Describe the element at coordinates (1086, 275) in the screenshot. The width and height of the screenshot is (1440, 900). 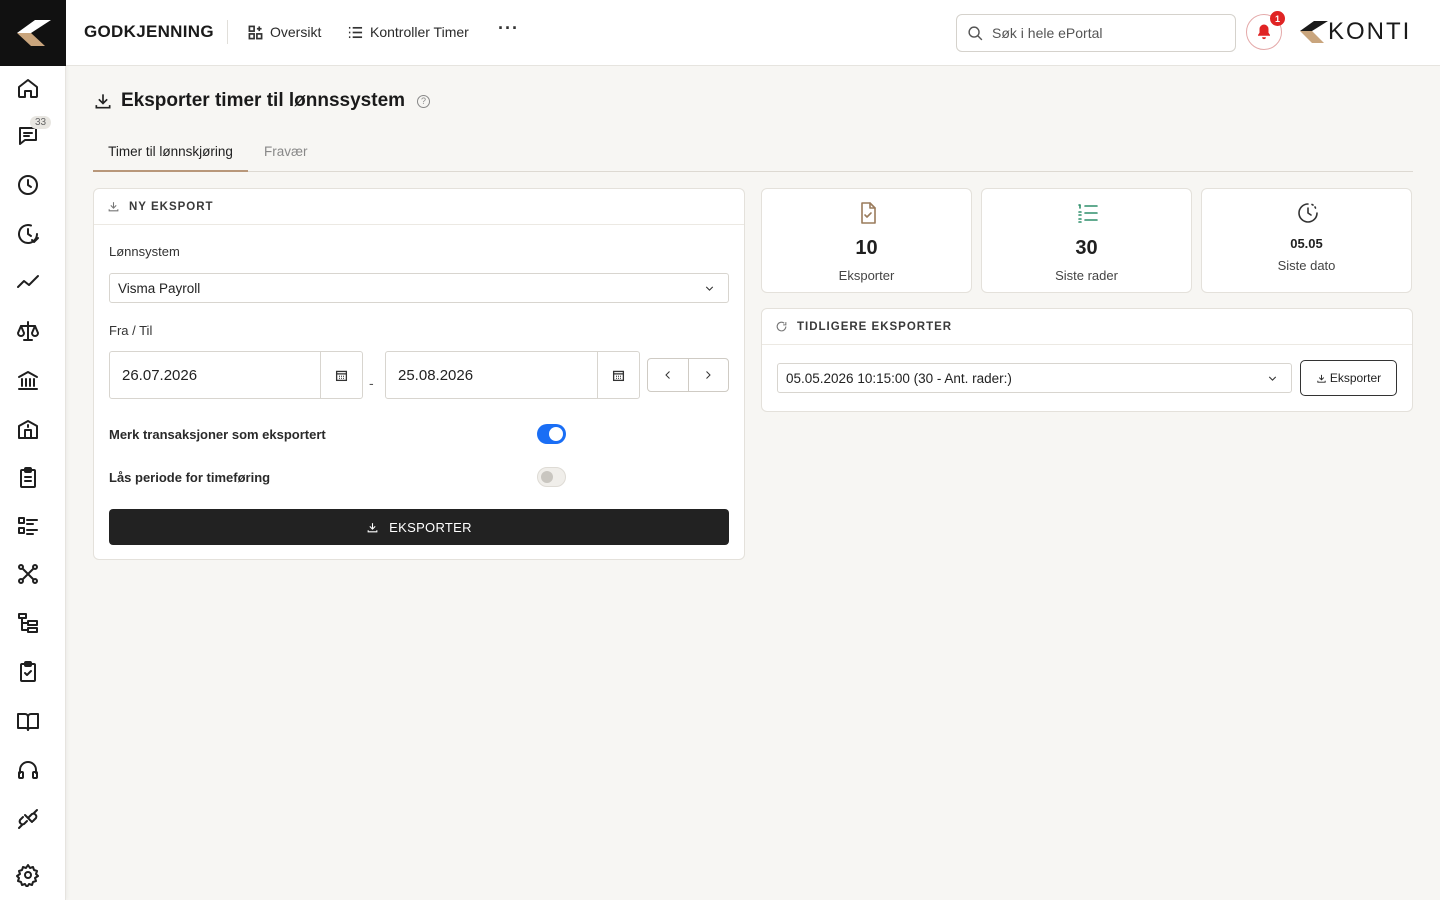
I see `stat-last-rows-caption: Siste rader` at that location.